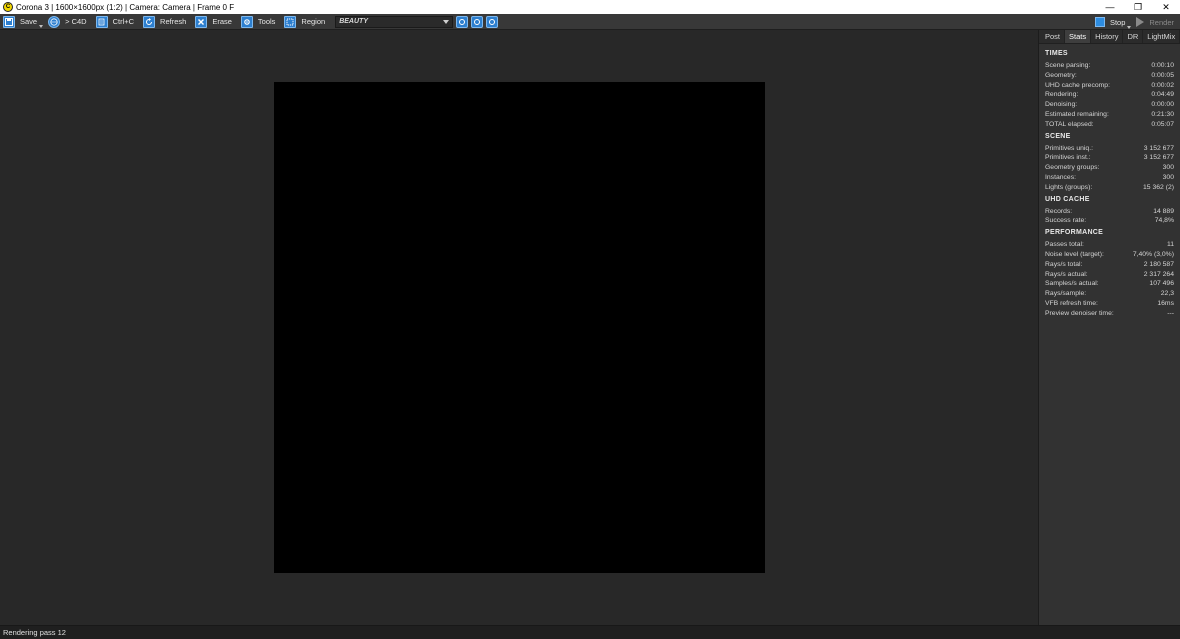 This screenshot has height=639, width=1180. What do you see at coordinates (1061, 105) in the screenshot?
I see `stat-label: Denoising:` at bounding box center [1061, 105].